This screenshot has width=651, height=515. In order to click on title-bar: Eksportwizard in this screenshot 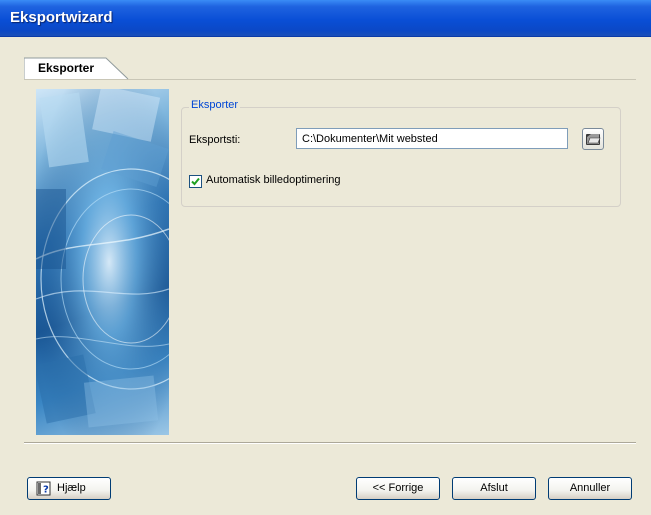, I will do `click(325, 18)`.